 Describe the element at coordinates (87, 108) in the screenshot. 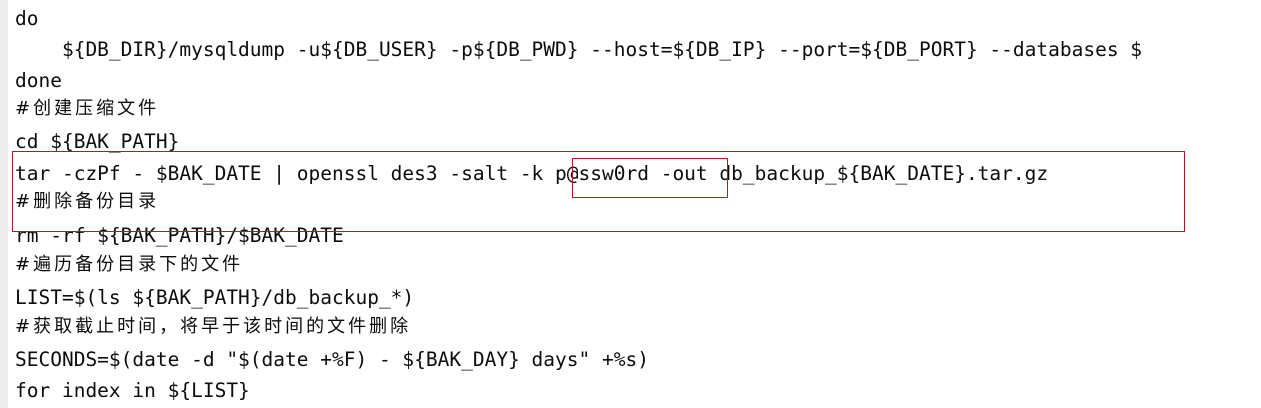

I see `comment-create-archive: #创建压缩文件` at that location.